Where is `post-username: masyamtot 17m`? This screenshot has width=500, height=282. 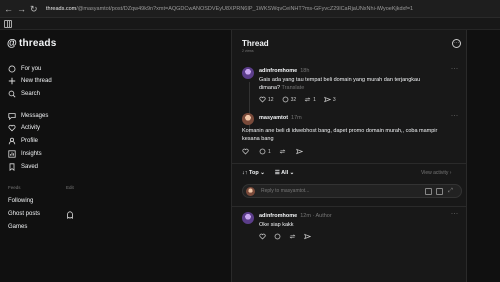 post-username: masyamtot 17m is located at coordinates (280, 118).